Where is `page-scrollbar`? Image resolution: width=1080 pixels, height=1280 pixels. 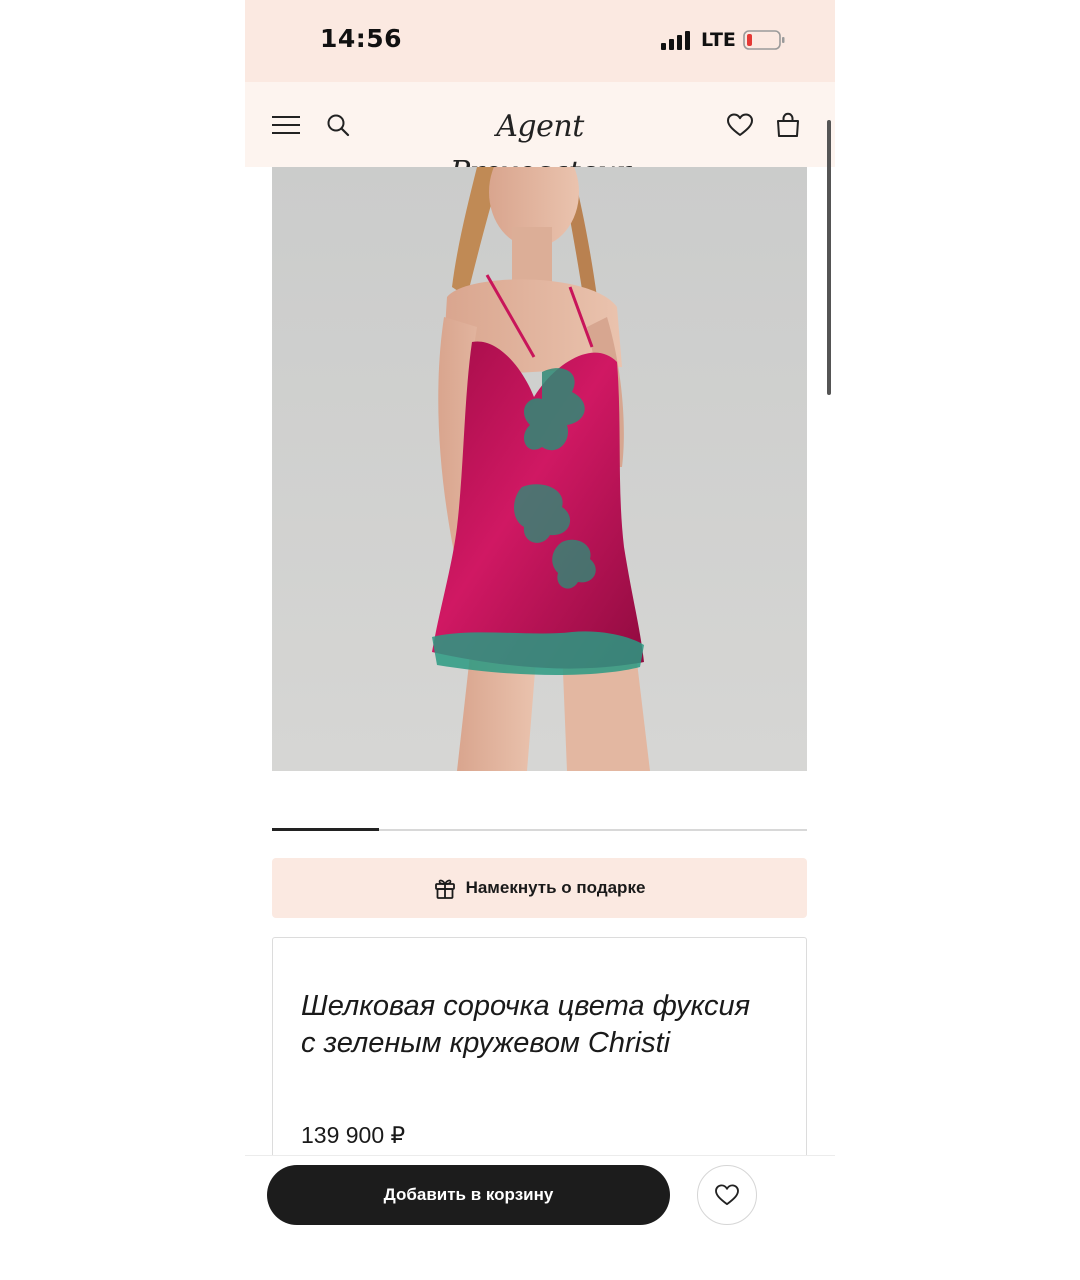
page-scrollbar is located at coordinates (829, 257).